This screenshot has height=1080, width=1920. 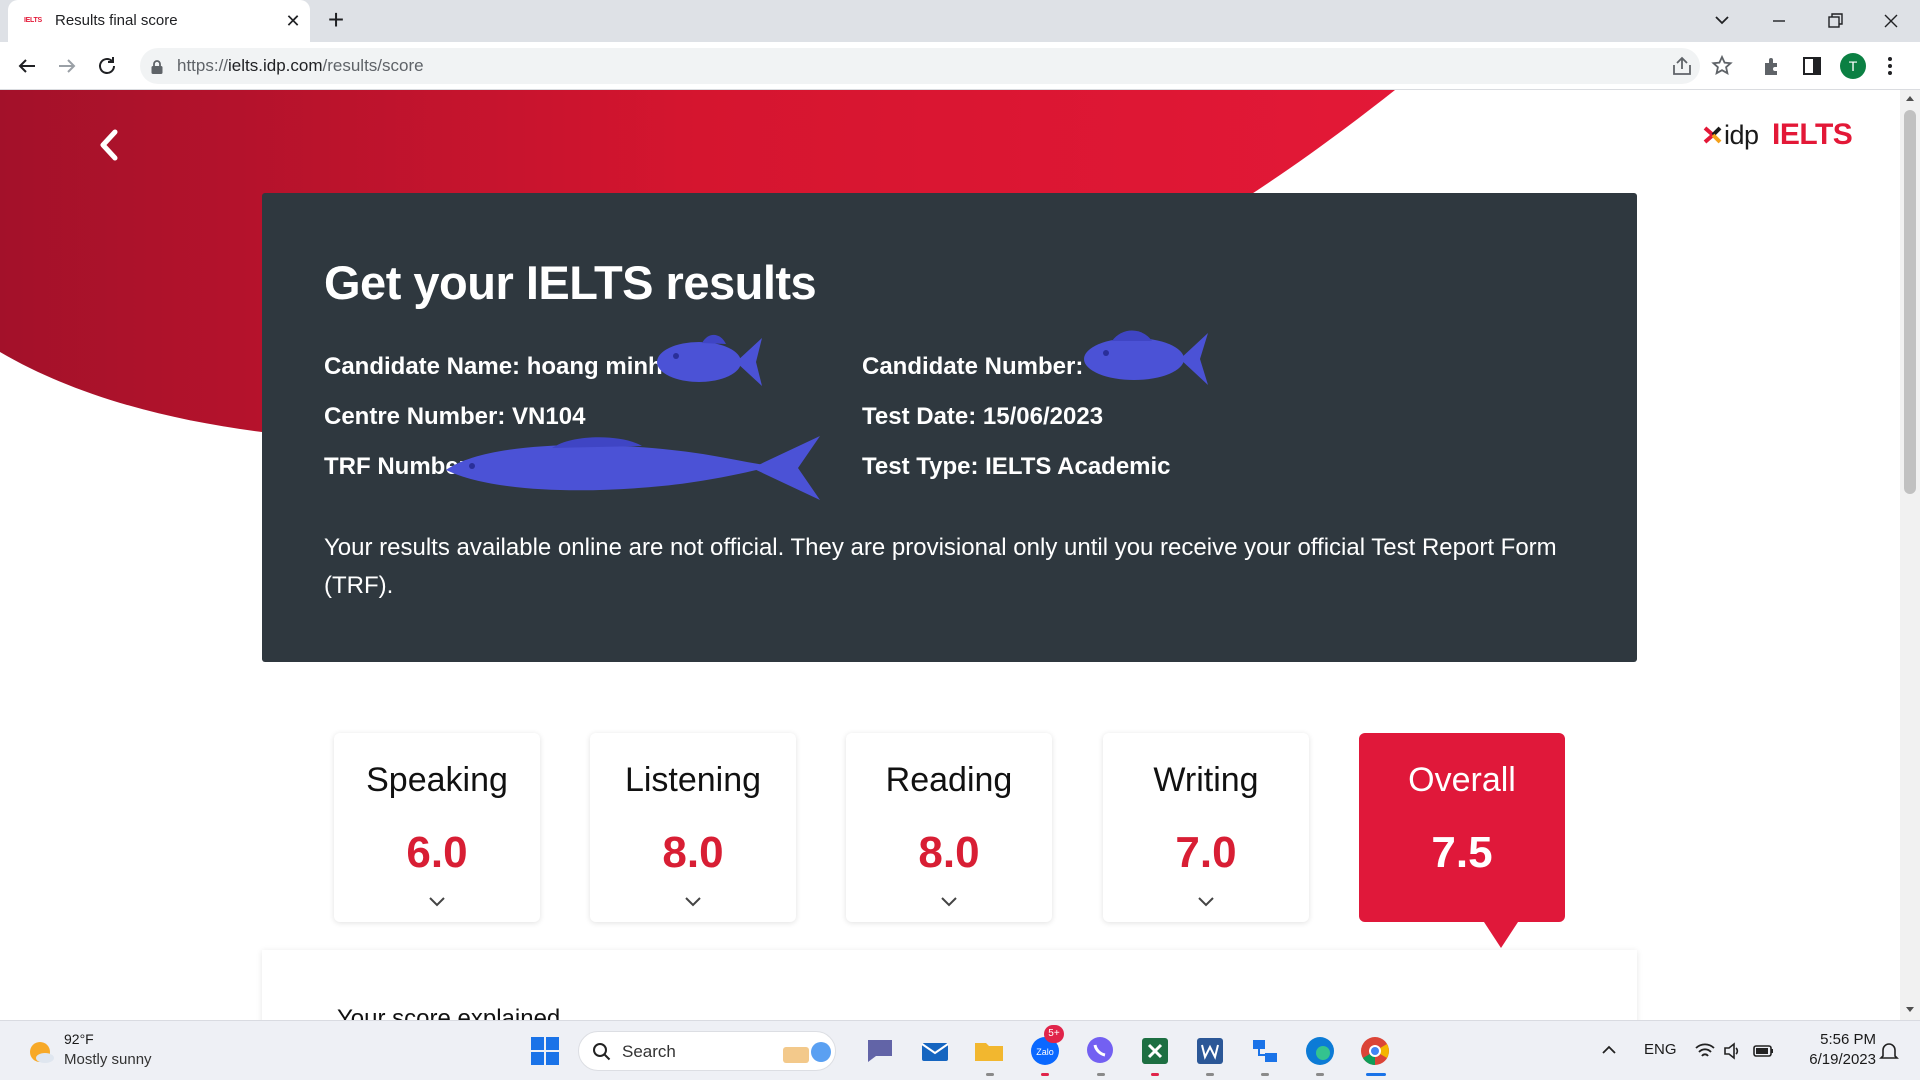 What do you see at coordinates (960, 21) in the screenshot?
I see `tab-strip: IELTS Results final score ✕ +` at bounding box center [960, 21].